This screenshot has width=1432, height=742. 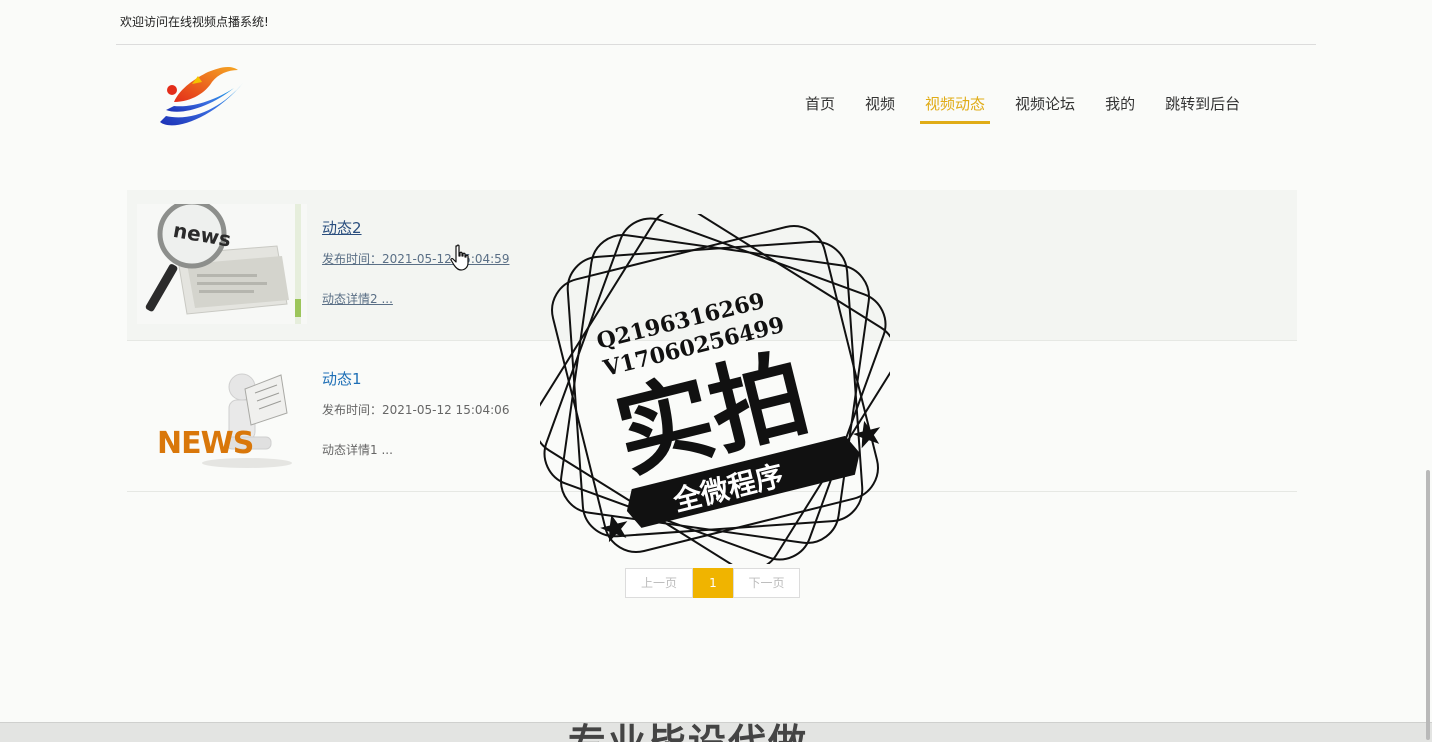 What do you see at coordinates (955, 104) in the screenshot?
I see `nav-video-news: 视频动态` at bounding box center [955, 104].